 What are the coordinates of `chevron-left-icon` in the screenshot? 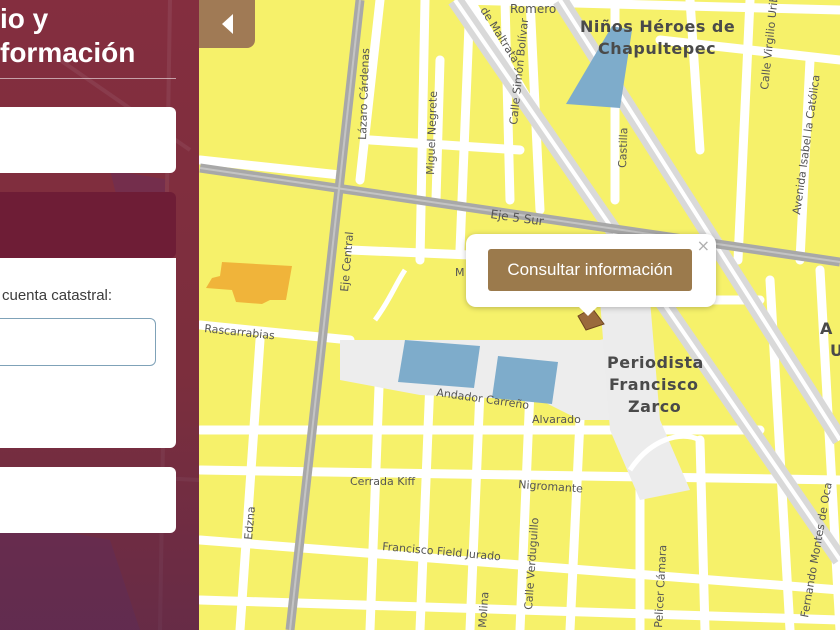 It's located at (227, 24).